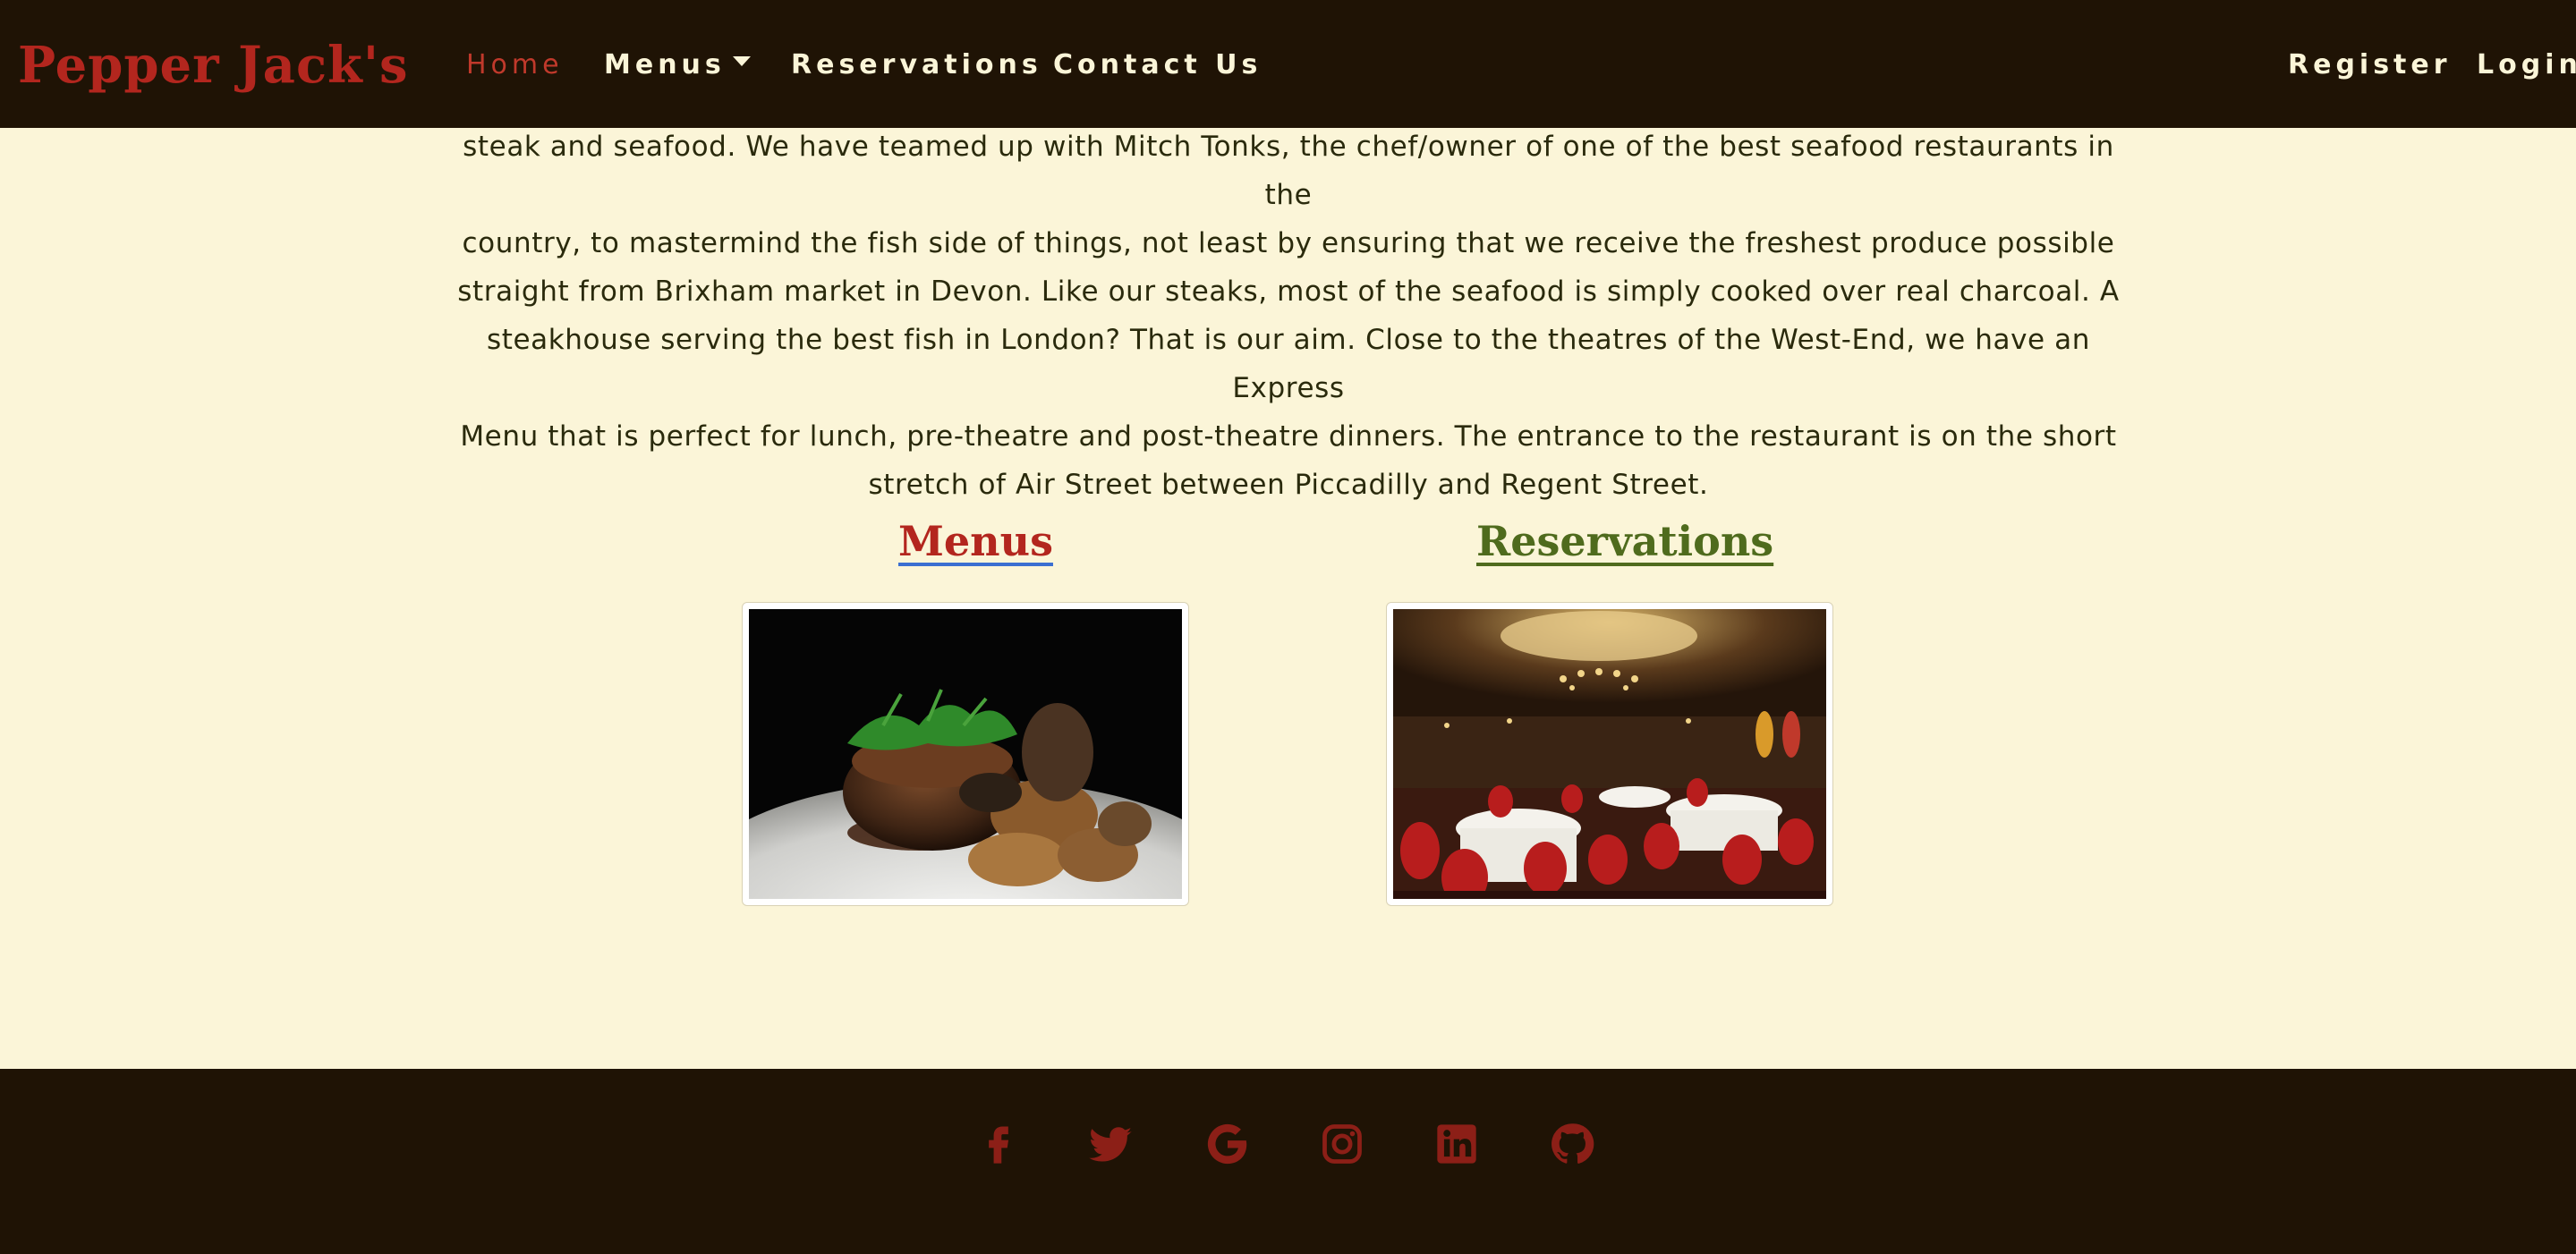 The image size is (2576, 1254). Describe the element at coordinates (2526, 65) in the screenshot. I see `nav-login: Login` at that location.